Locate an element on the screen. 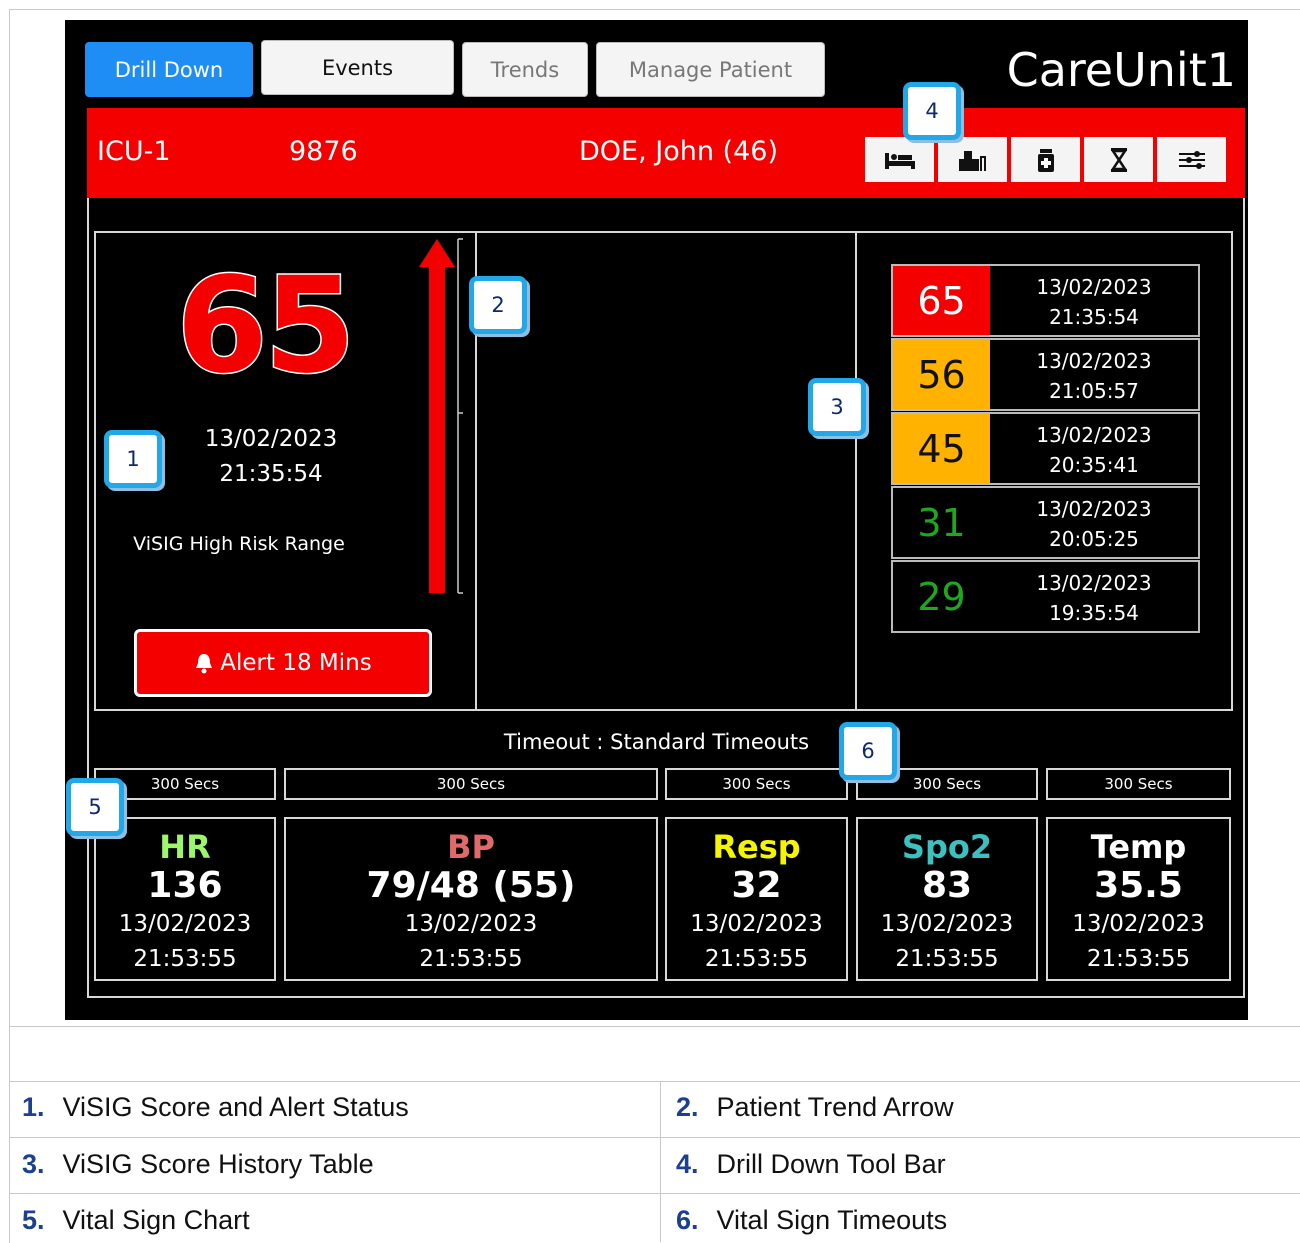 This screenshot has width=1300, height=1243. timeout-temp: 300 Secs is located at coordinates (1138, 784).